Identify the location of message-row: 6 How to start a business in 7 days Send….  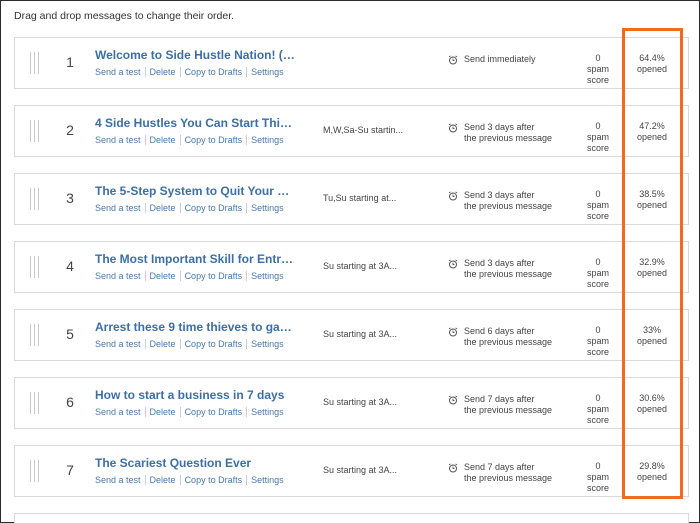
(351, 403).